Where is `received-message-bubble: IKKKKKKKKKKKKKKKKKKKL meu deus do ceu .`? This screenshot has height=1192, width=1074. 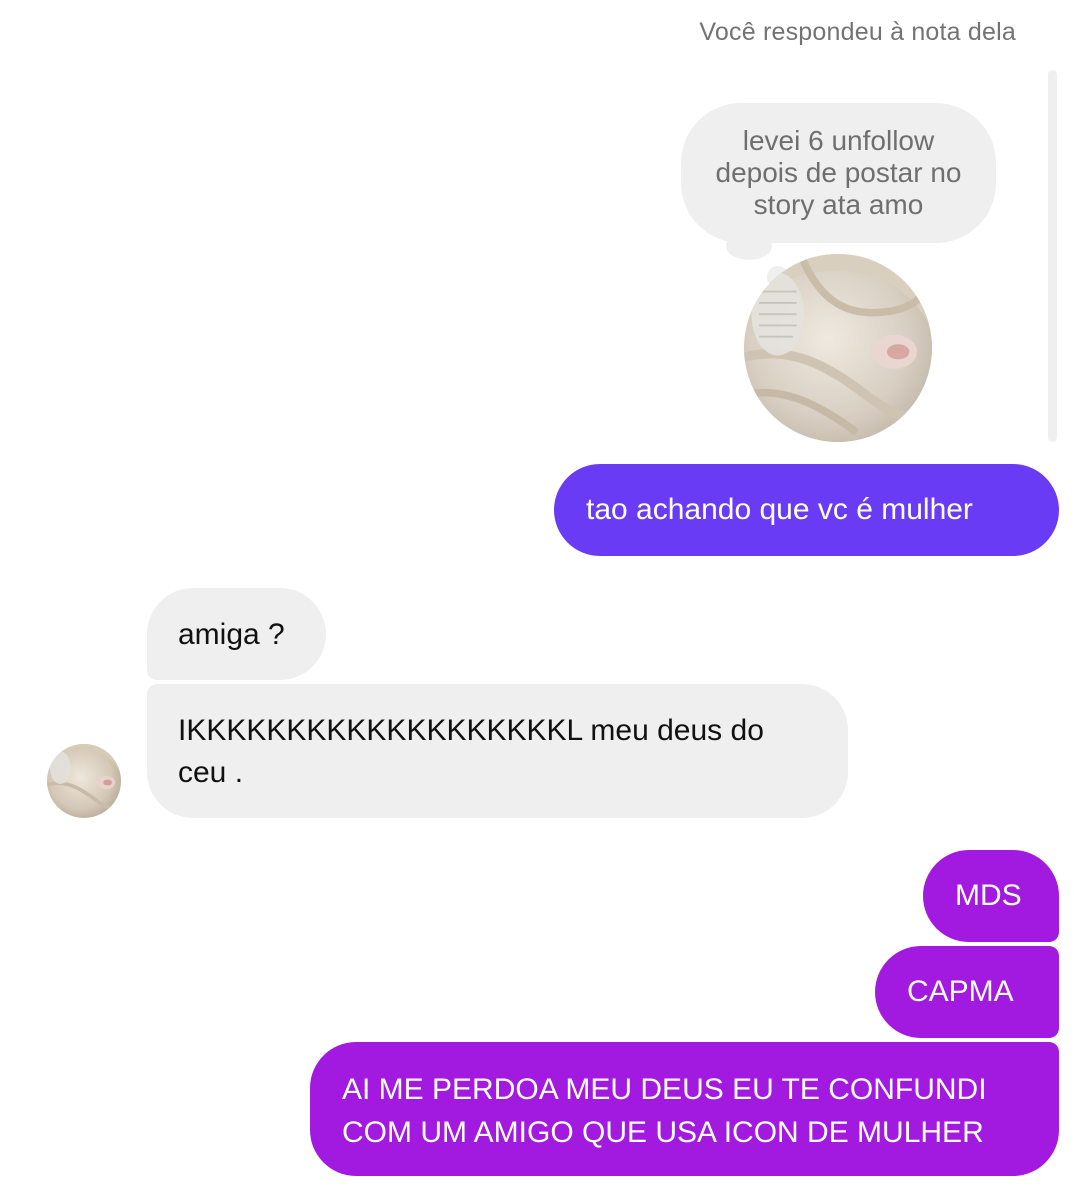
received-message-bubble: IKKKKKKKKKKKKKKKKKKKL meu deus do ceu . is located at coordinates (497, 751).